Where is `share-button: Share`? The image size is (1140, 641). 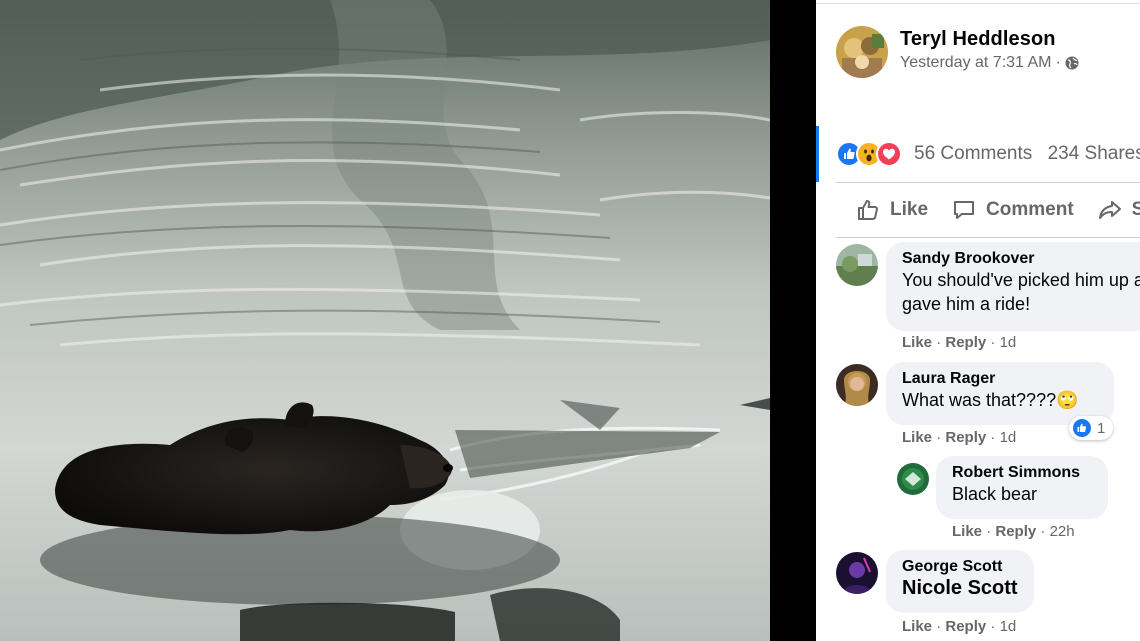
share-button: Share is located at coordinates (1119, 210).